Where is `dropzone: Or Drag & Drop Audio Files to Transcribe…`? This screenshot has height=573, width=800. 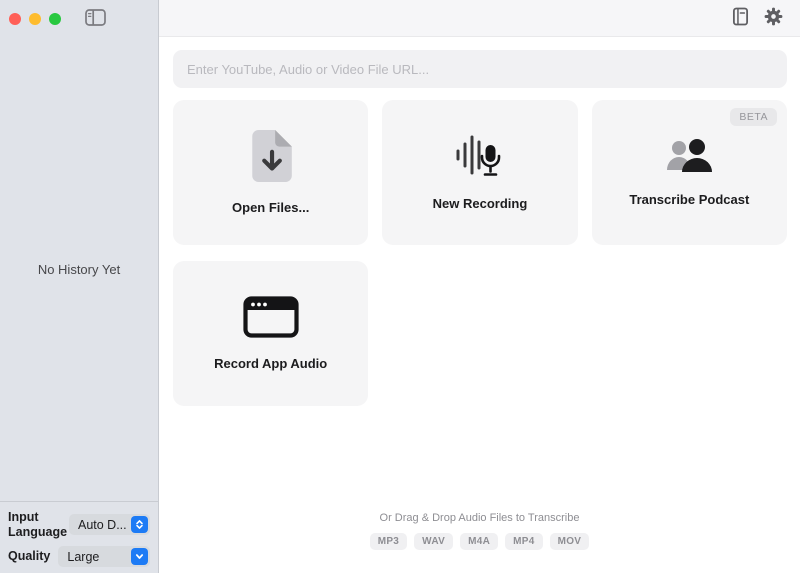 dropzone: Or Drag & Drop Audio Files to Transcribe… is located at coordinates (479, 531).